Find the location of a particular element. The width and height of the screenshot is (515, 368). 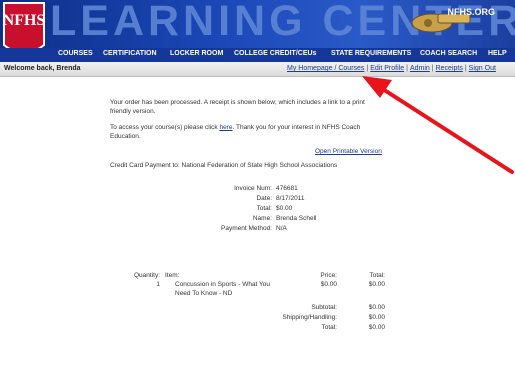

open-printable-link: Open Printable Version is located at coordinates (348, 151).